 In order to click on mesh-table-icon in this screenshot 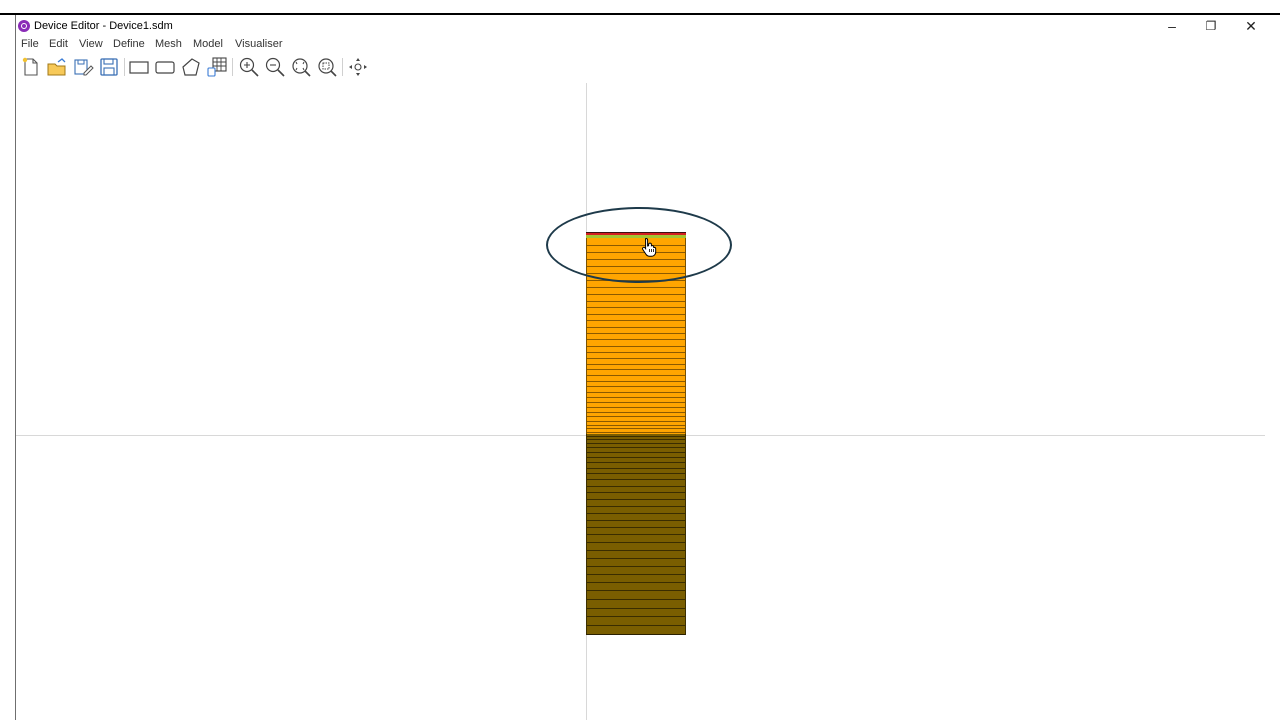, I will do `click(217, 67)`.